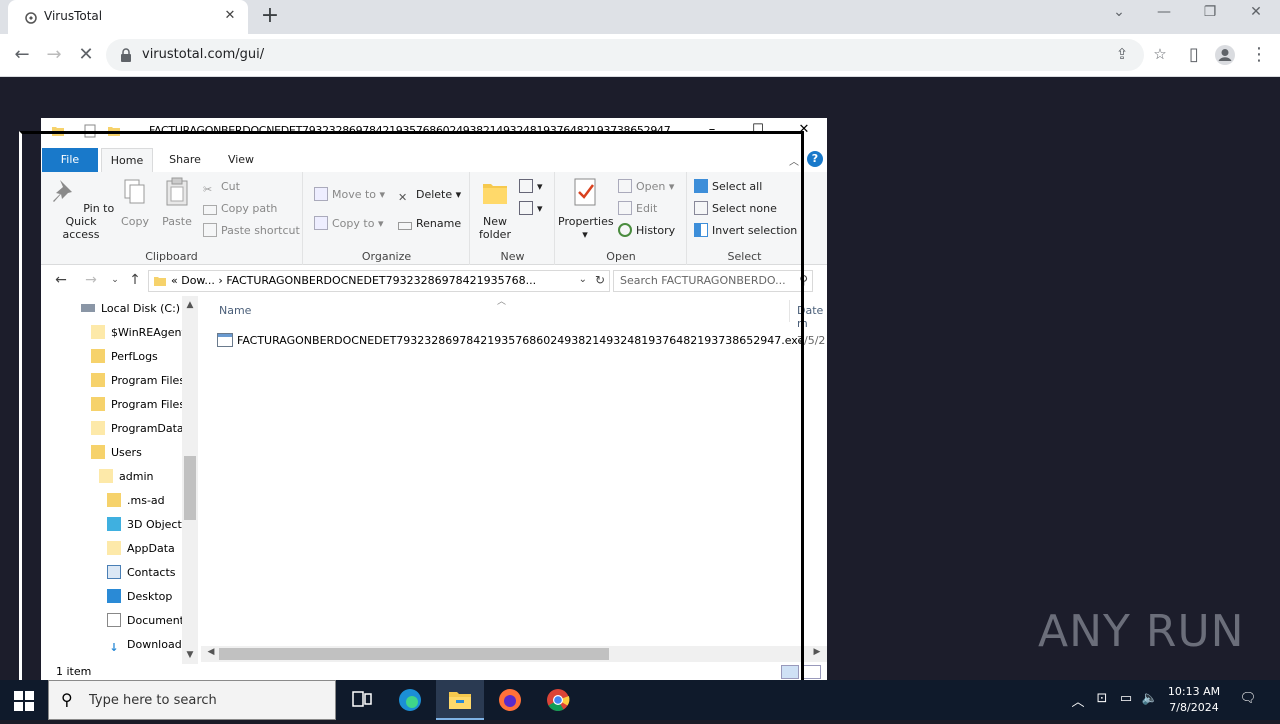 This screenshot has height=724, width=1280. Describe the element at coordinates (141, 549) in the screenshot. I see `nav-item-appdata: AppData` at that location.